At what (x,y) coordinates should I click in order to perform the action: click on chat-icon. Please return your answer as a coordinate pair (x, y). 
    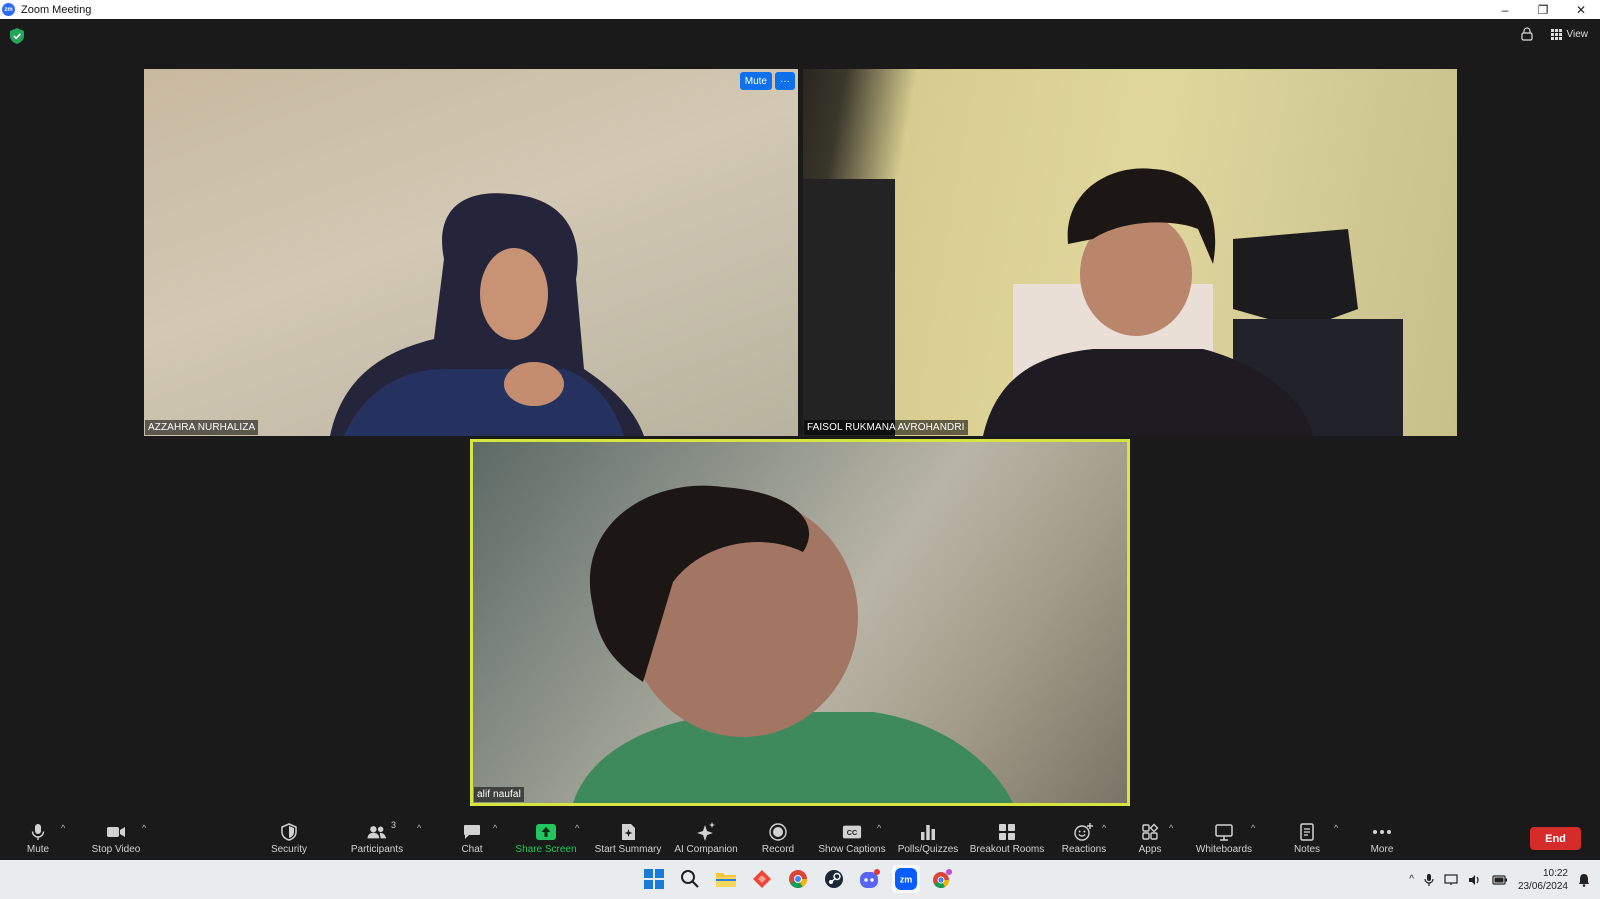
    Looking at the image, I should click on (472, 832).